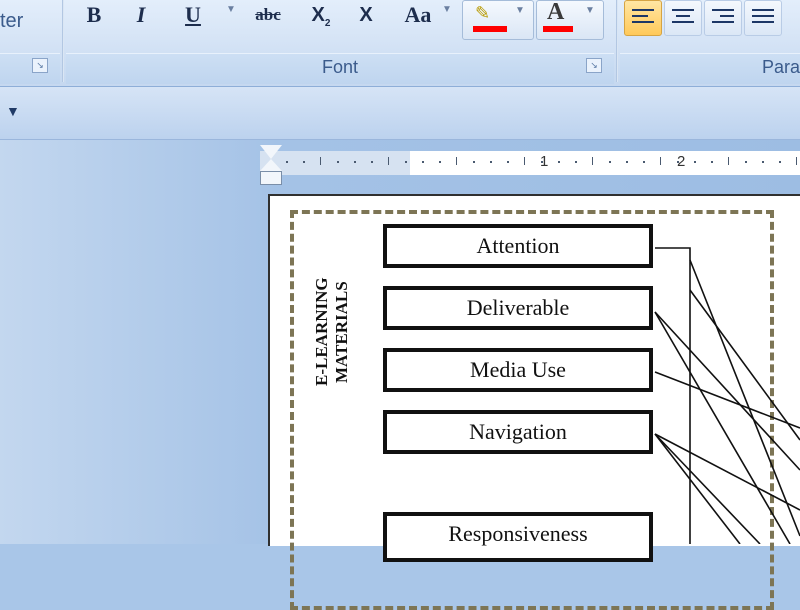  I want to click on diagram-connectors, so click(727, 395).